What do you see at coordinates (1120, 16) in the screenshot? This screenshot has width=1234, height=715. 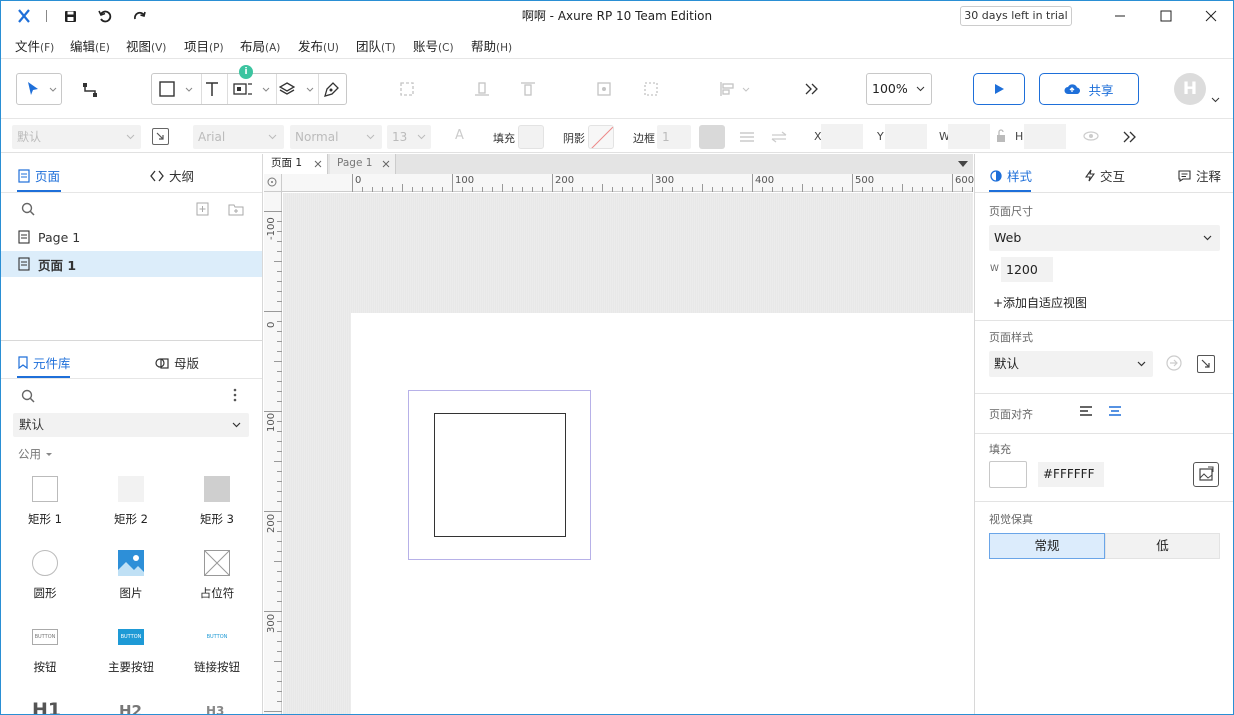 I see `minimize-icon` at bounding box center [1120, 16].